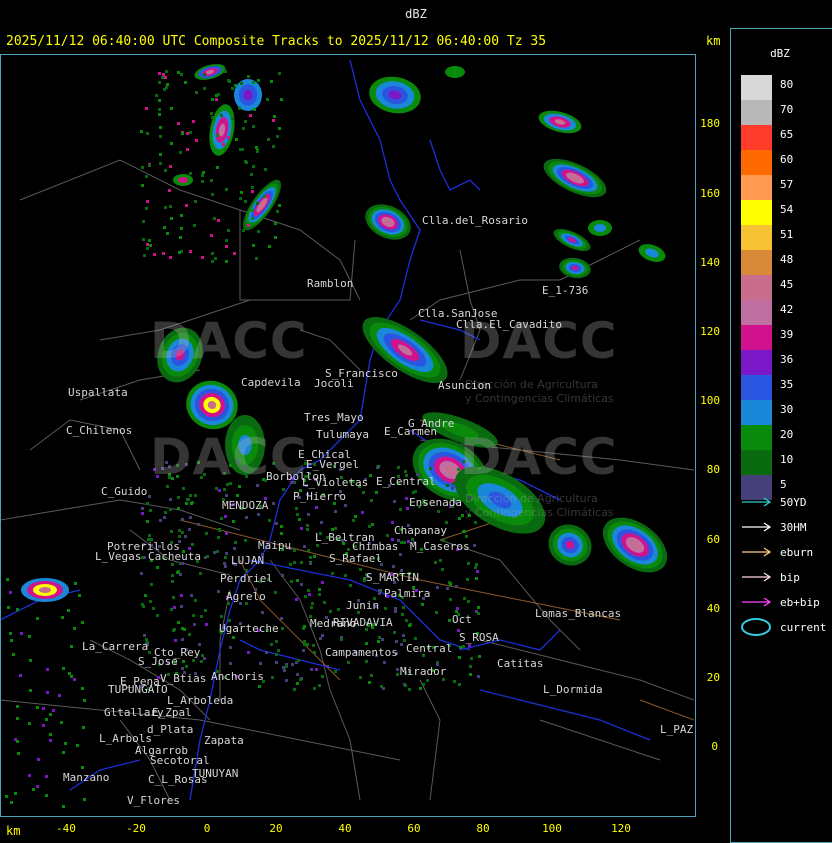  Describe the element at coordinates (414, 828) in the screenshot. I see `x-axis-tick-label: 60` at that location.